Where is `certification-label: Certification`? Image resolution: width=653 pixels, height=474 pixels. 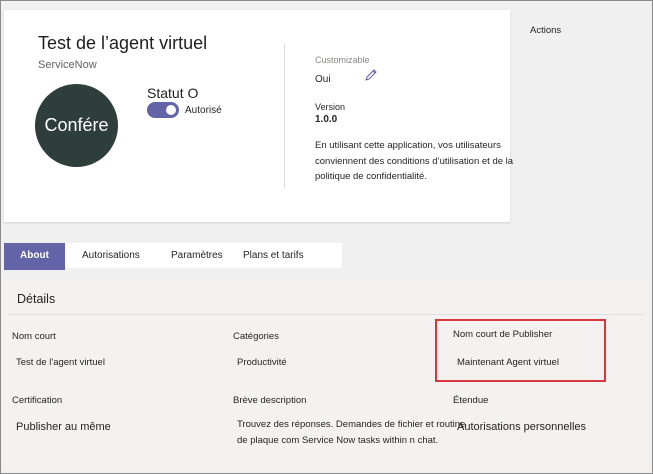
certification-label: Certification is located at coordinates (37, 400).